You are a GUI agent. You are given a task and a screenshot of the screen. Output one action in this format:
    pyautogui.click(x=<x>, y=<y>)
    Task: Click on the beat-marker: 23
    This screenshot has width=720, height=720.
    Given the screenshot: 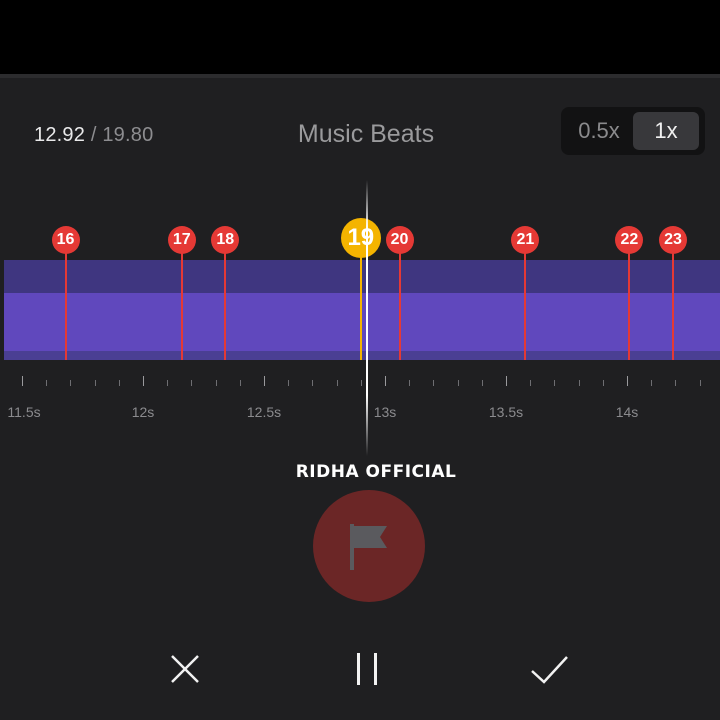 What is the action you would take?
    pyautogui.click(x=672, y=293)
    